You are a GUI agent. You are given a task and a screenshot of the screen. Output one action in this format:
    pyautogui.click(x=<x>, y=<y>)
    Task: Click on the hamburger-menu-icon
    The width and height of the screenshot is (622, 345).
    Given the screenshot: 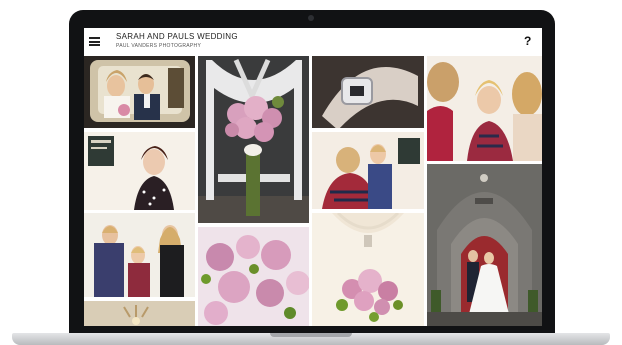 What is the action you would take?
    pyautogui.click(x=94, y=41)
    